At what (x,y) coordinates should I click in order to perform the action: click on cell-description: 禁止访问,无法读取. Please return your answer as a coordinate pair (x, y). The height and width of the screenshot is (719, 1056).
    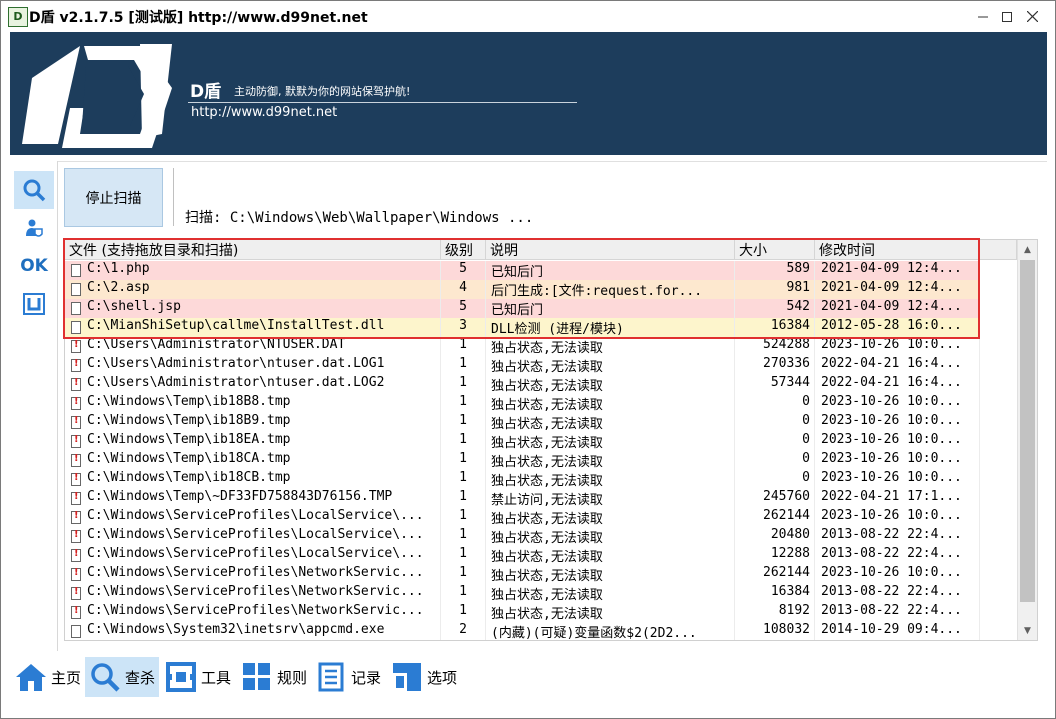
    Looking at the image, I should click on (610, 498).